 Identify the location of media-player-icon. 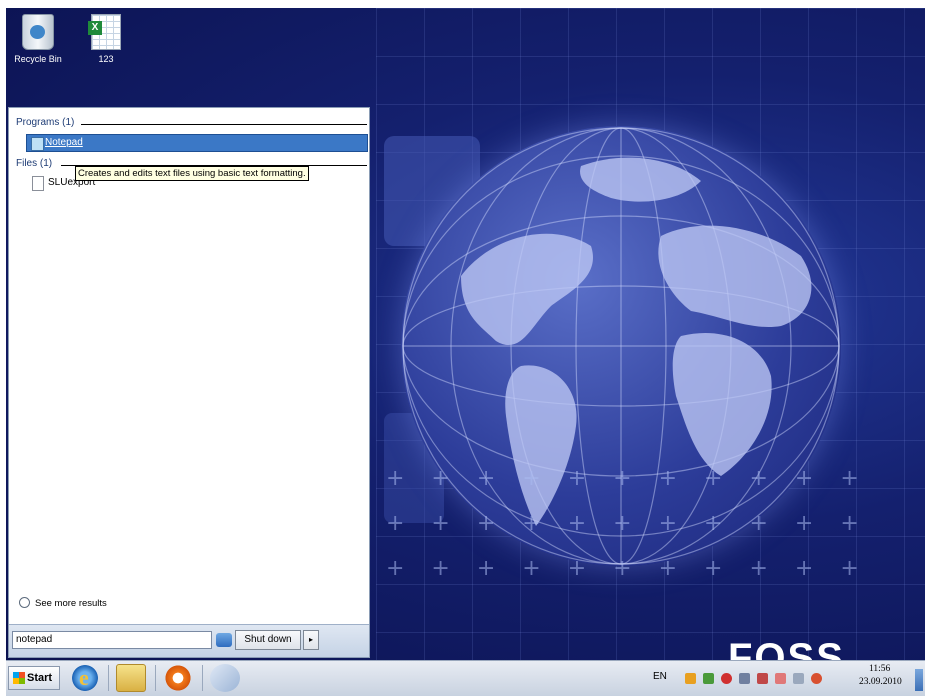
(178, 678).